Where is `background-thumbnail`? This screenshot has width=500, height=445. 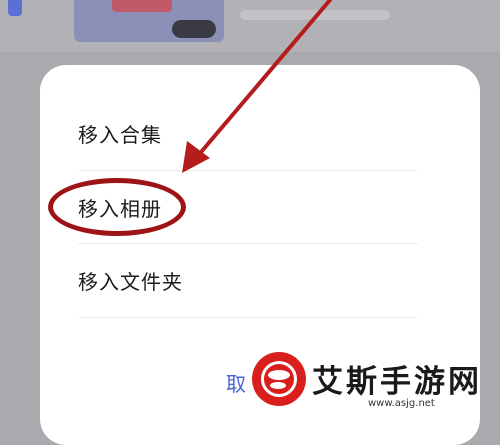 background-thumbnail is located at coordinates (149, 21).